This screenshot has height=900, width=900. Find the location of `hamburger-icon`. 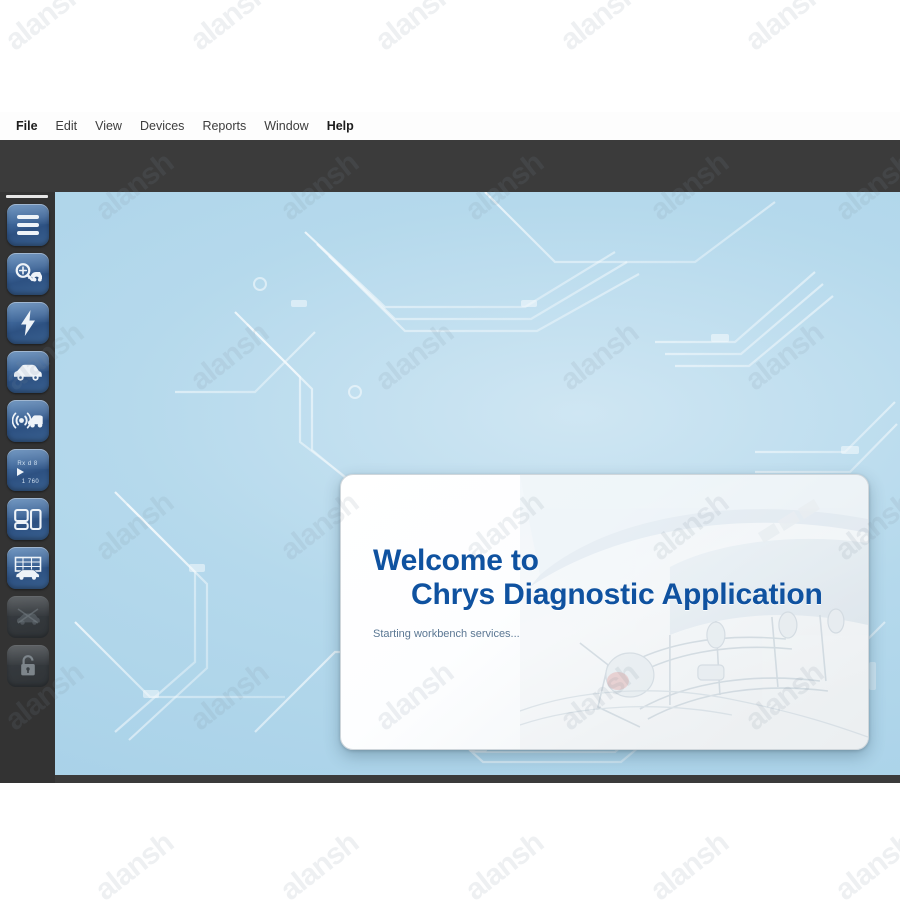

hamburger-icon is located at coordinates (27, 225).